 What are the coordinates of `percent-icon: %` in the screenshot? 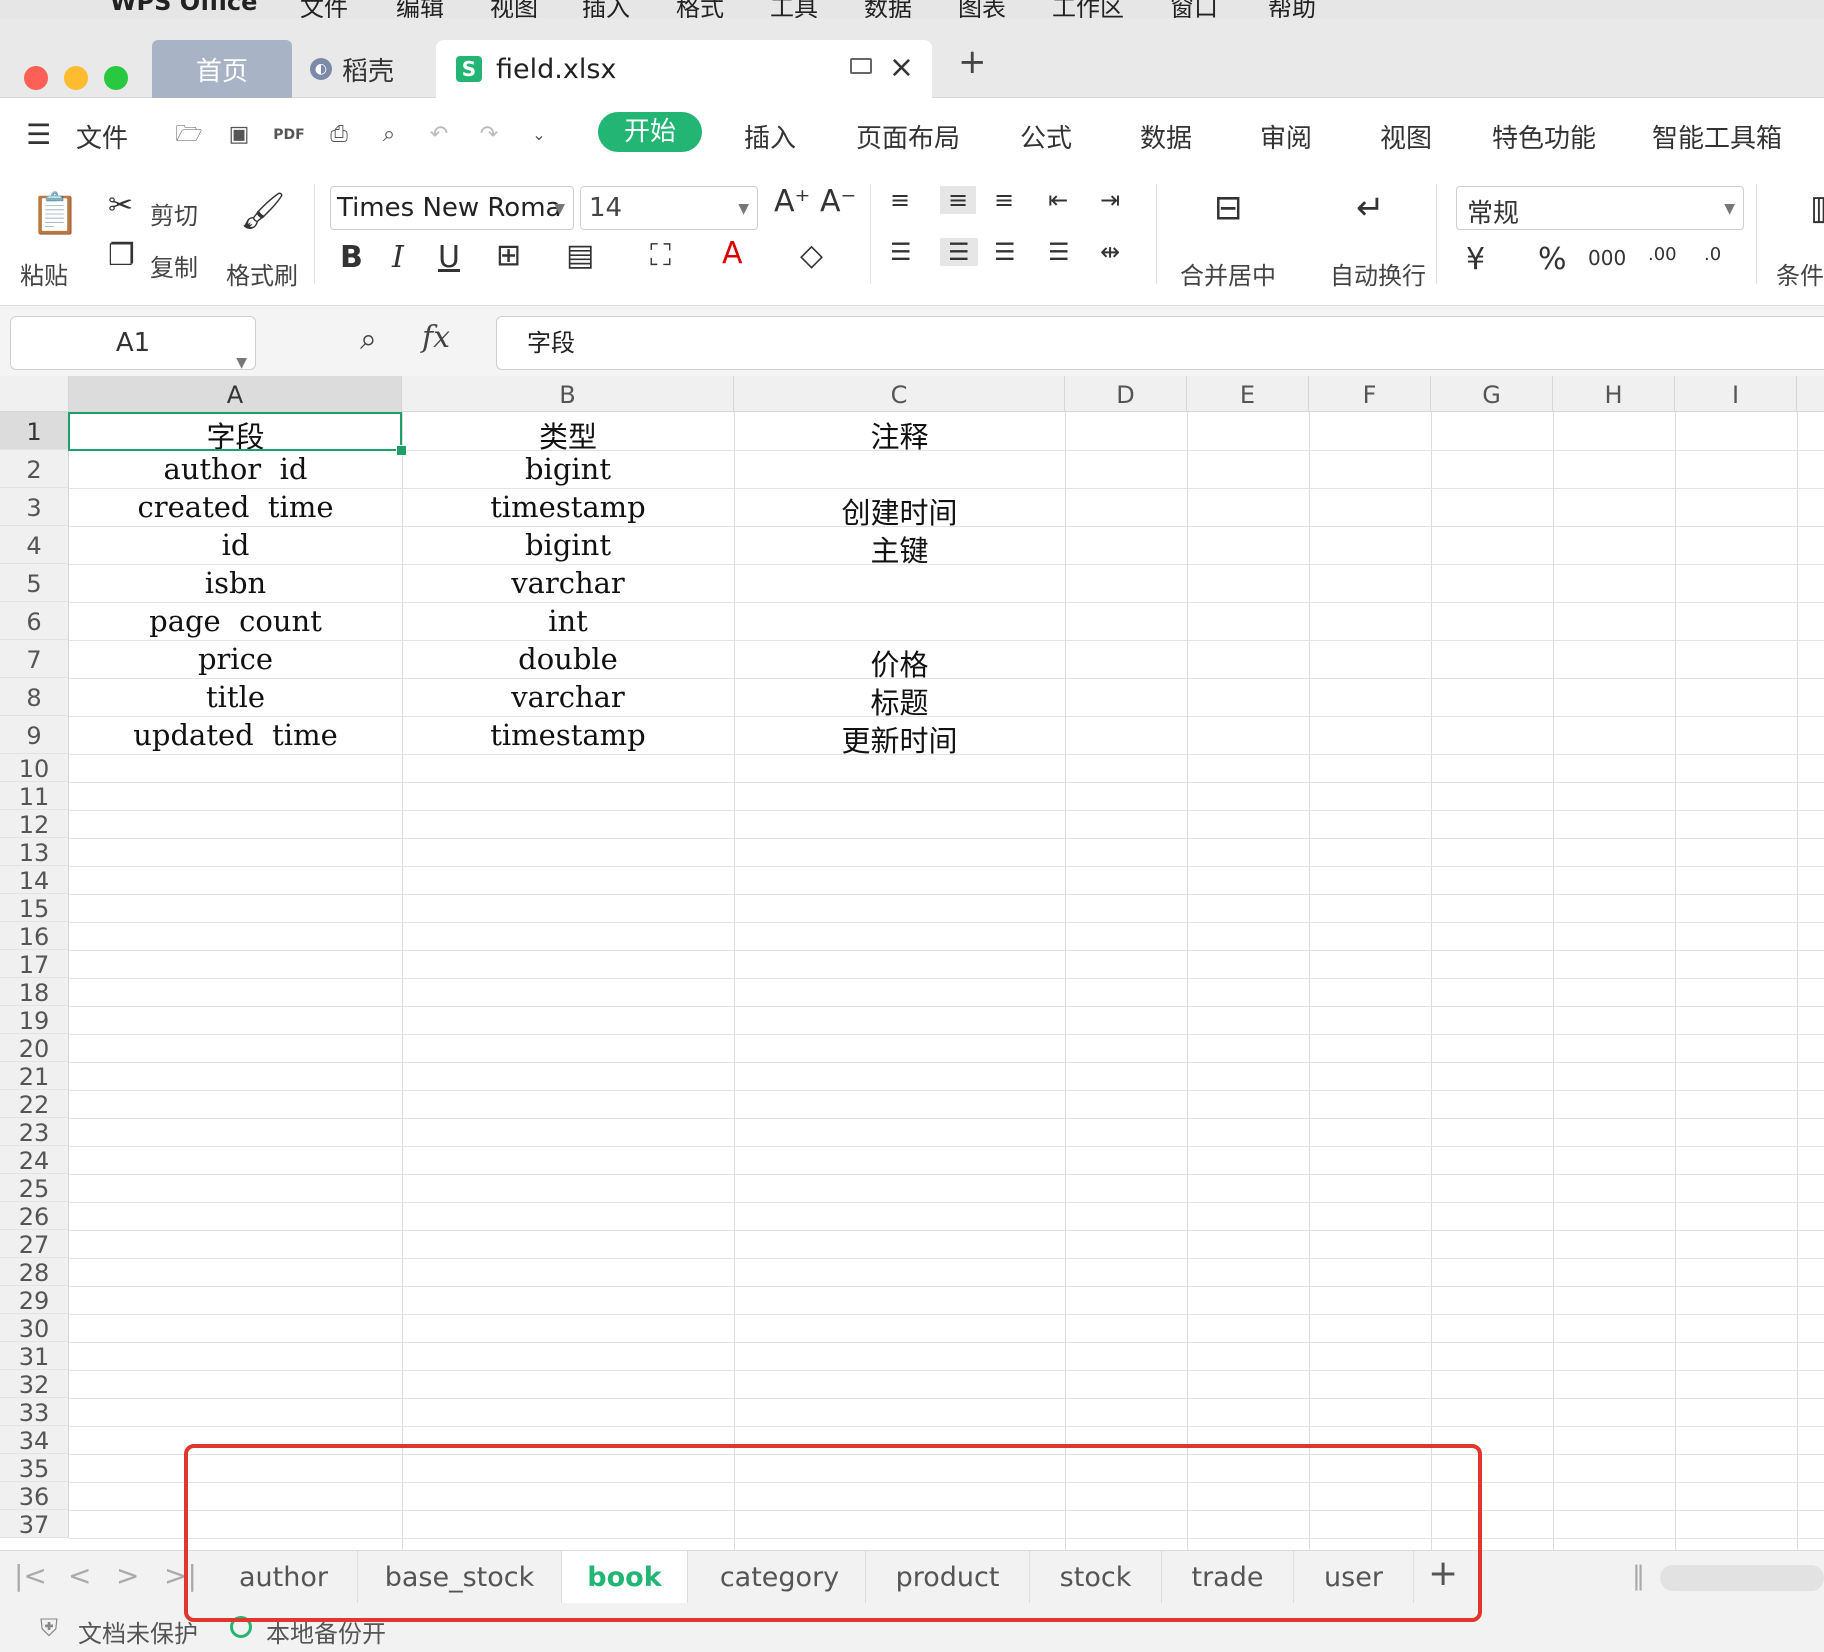 It's located at (1552, 259).